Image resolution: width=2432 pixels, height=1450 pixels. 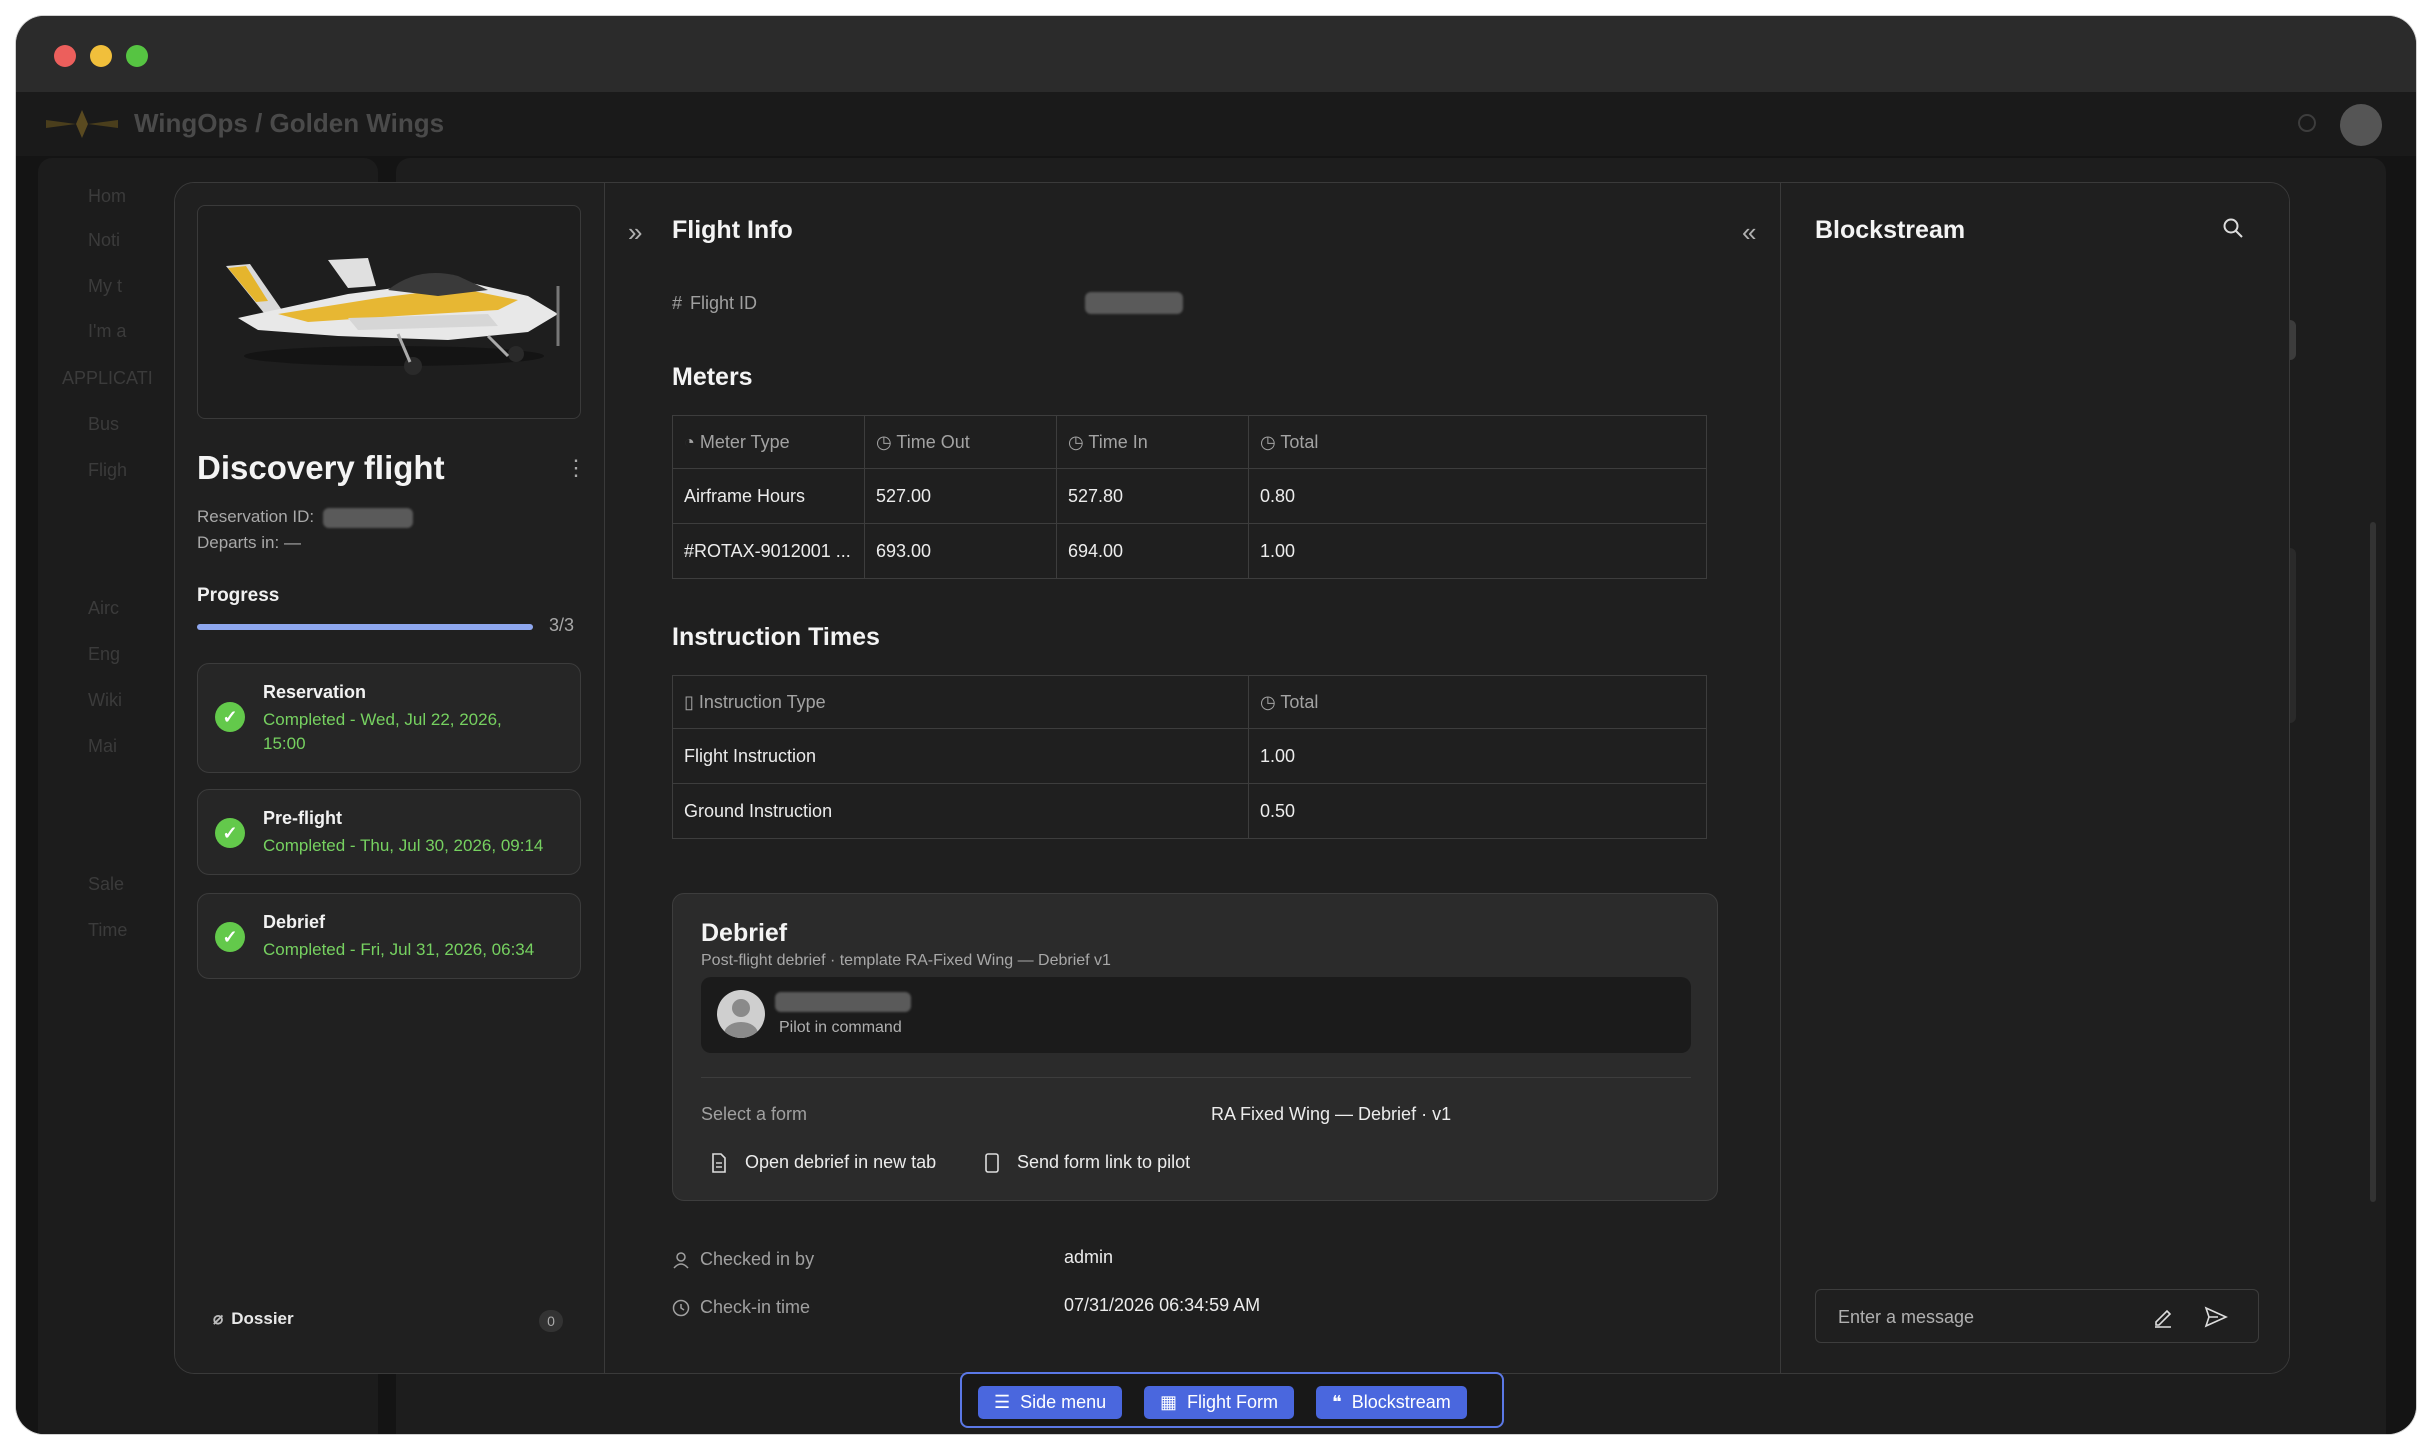 What do you see at coordinates (960, 756) in the screenshot?
I see `table-cell: Flight Instruction` at bounding box center [960, 756].